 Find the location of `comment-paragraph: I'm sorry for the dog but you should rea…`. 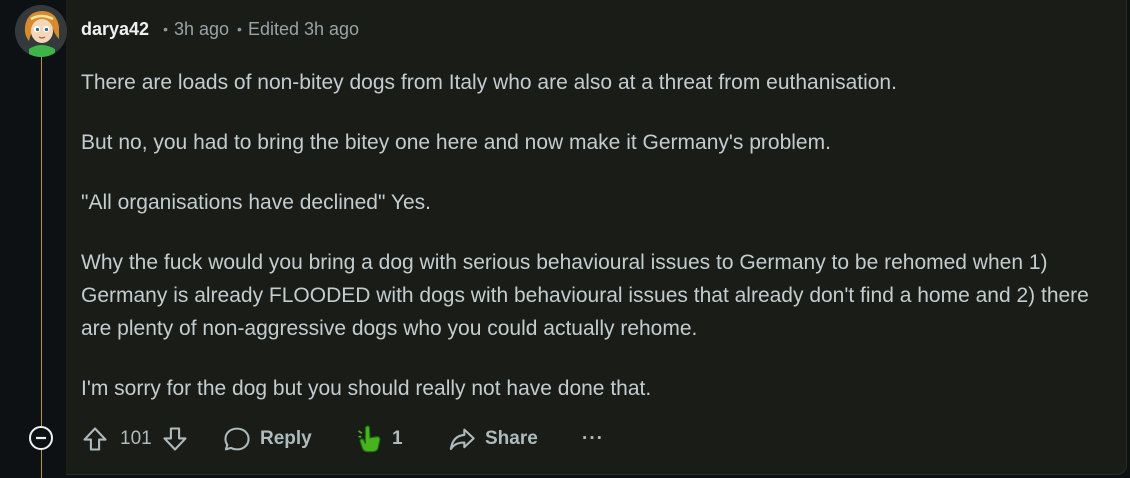

comment-paragraph: I'm sorry for the dog but you should rea… is located at coordinates (366, 388).